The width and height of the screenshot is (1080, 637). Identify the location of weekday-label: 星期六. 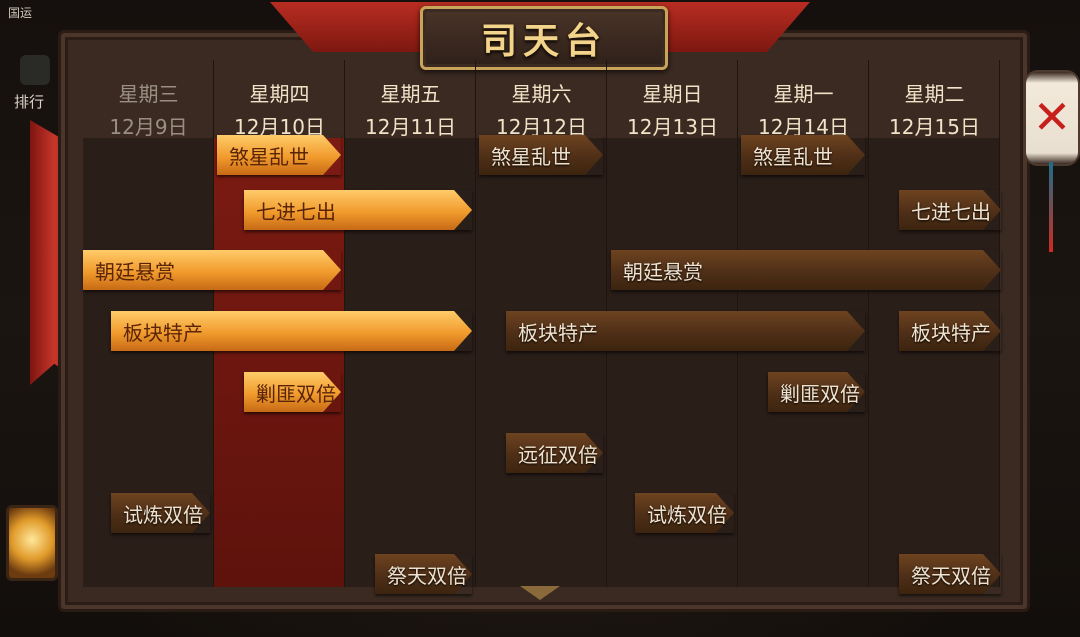
(541, 94).